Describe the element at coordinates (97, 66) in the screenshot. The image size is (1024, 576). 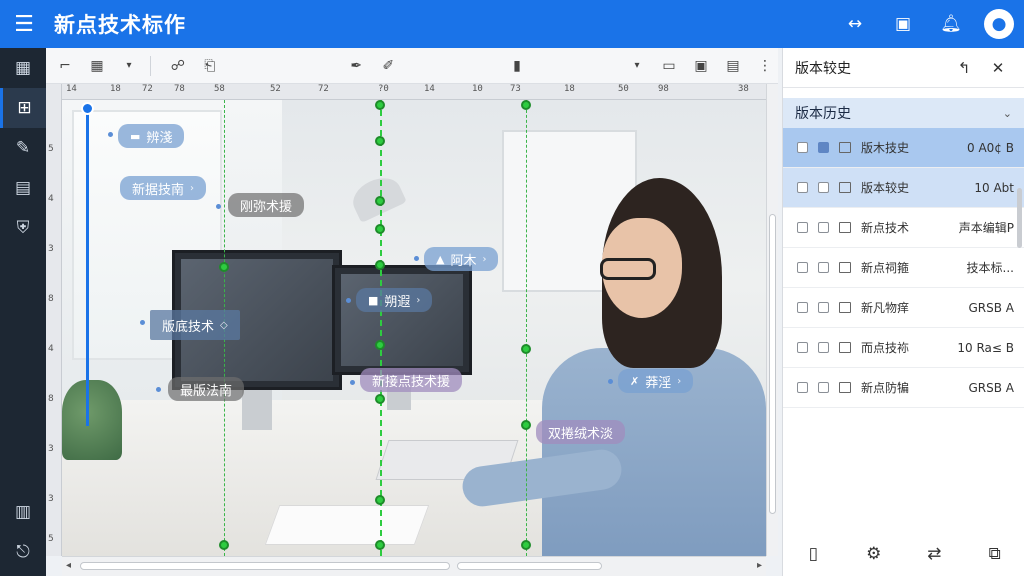
I see `grid-icon: ▦` at that location.